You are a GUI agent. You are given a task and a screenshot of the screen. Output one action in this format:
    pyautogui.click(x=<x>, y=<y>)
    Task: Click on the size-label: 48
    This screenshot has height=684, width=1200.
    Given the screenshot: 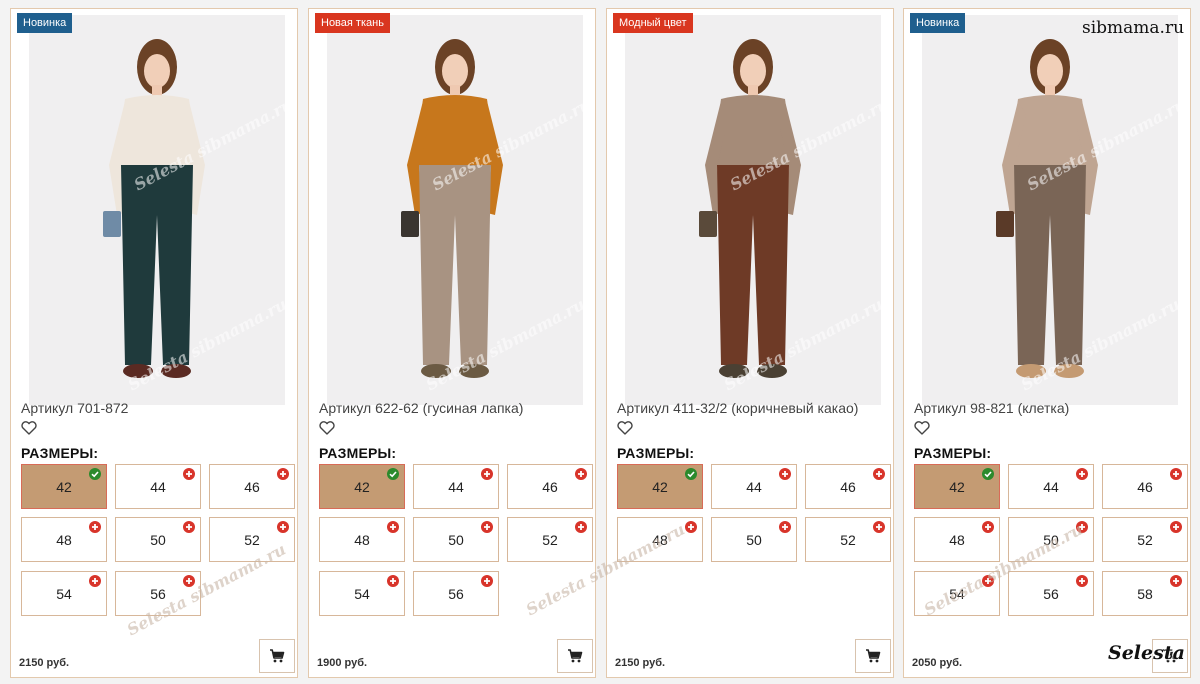 What is the action you would take?
    pyautogui.click(x=660, y=539)
    